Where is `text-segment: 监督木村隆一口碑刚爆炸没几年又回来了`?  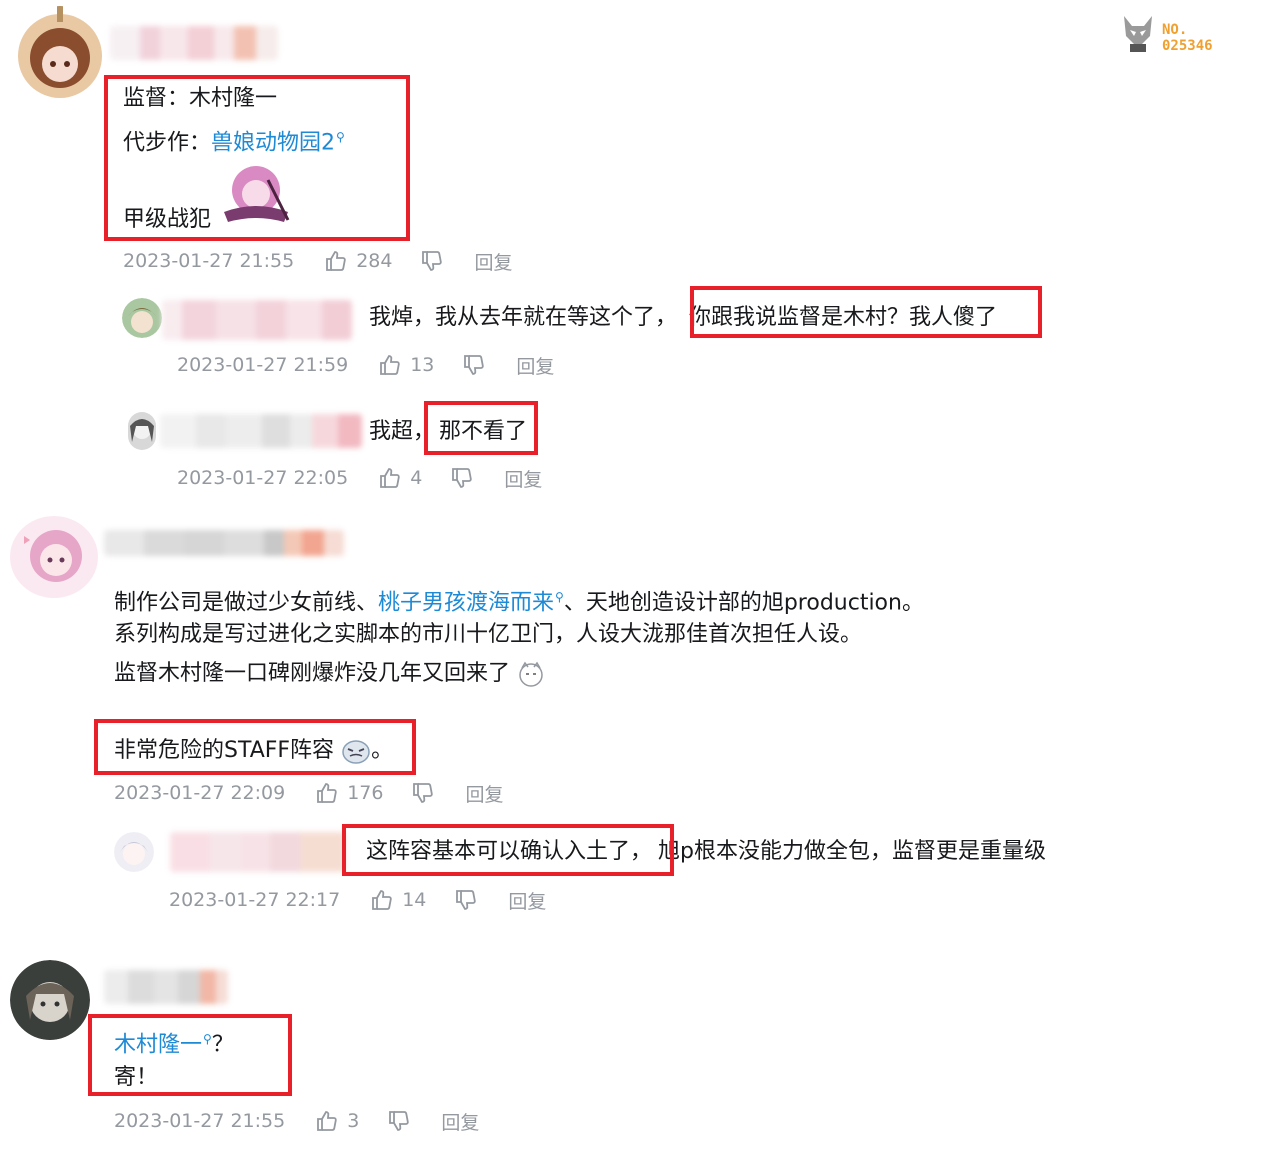
text-segment: 监督木村隆一口碑刚爆炸没几年又回来了 is located at coordinates (312, 673).